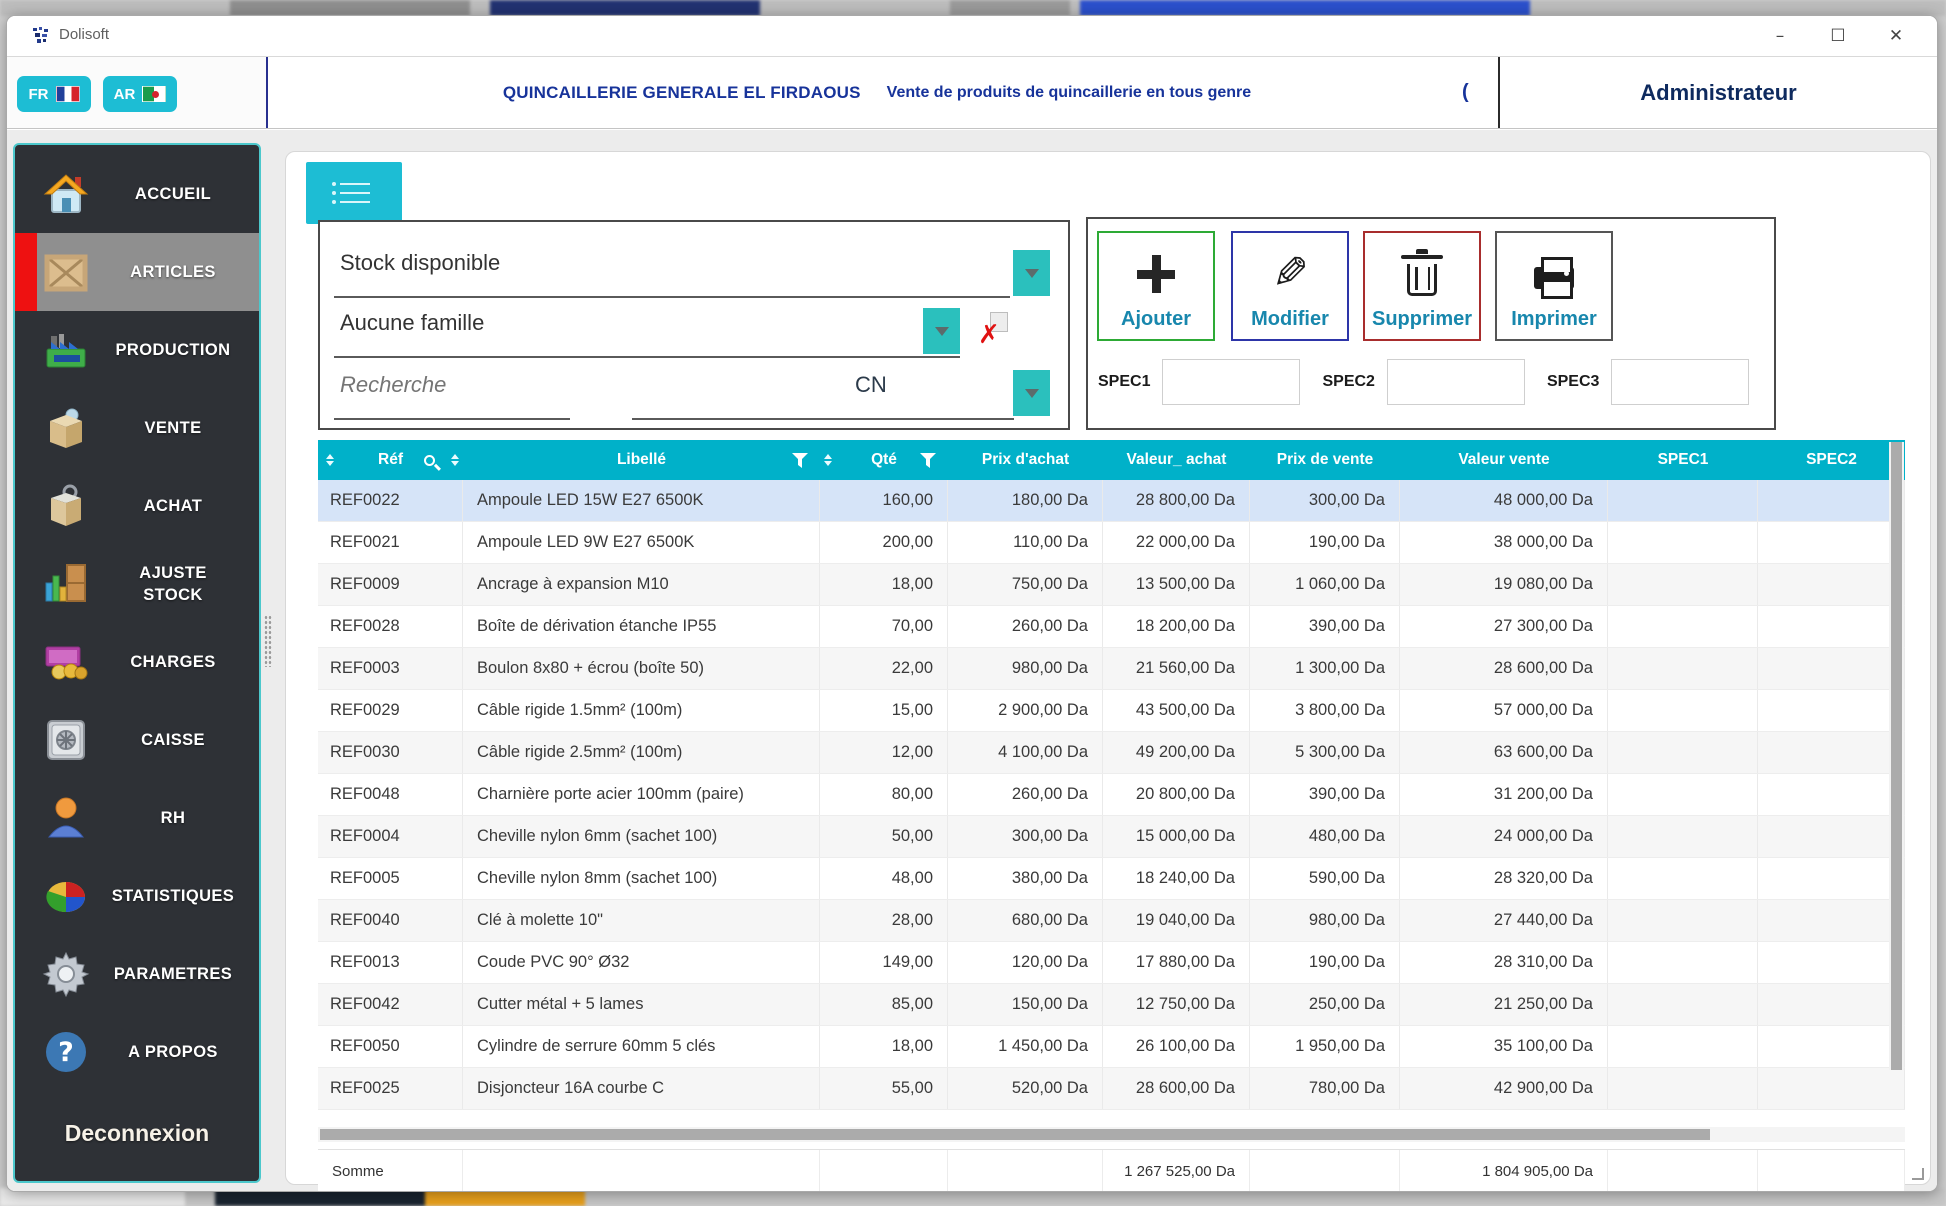  I want to click on cell-valeur_vente: 28 320,00 Da, so click(1504, 878).